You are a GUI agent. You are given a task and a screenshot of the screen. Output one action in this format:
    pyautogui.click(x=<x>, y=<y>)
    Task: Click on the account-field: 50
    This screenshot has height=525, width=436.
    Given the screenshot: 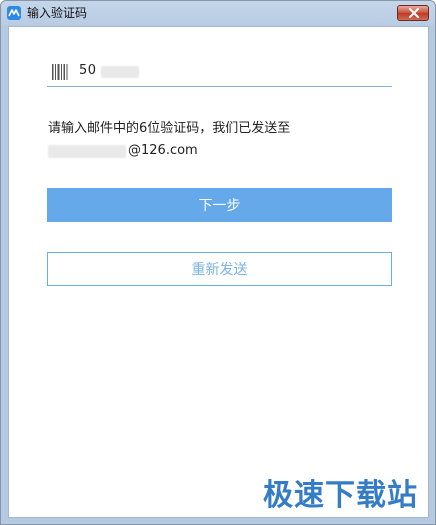 What is the action you would take?
    pyautogui.click(x=219, y=73)
    